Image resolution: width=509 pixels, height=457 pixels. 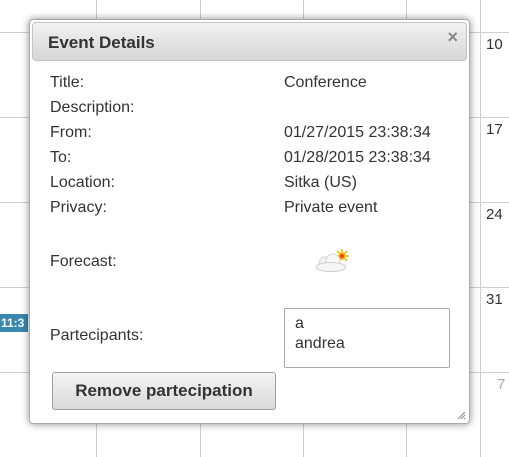 I want to click on participant-item: andrea, so click(x=367, y=344).